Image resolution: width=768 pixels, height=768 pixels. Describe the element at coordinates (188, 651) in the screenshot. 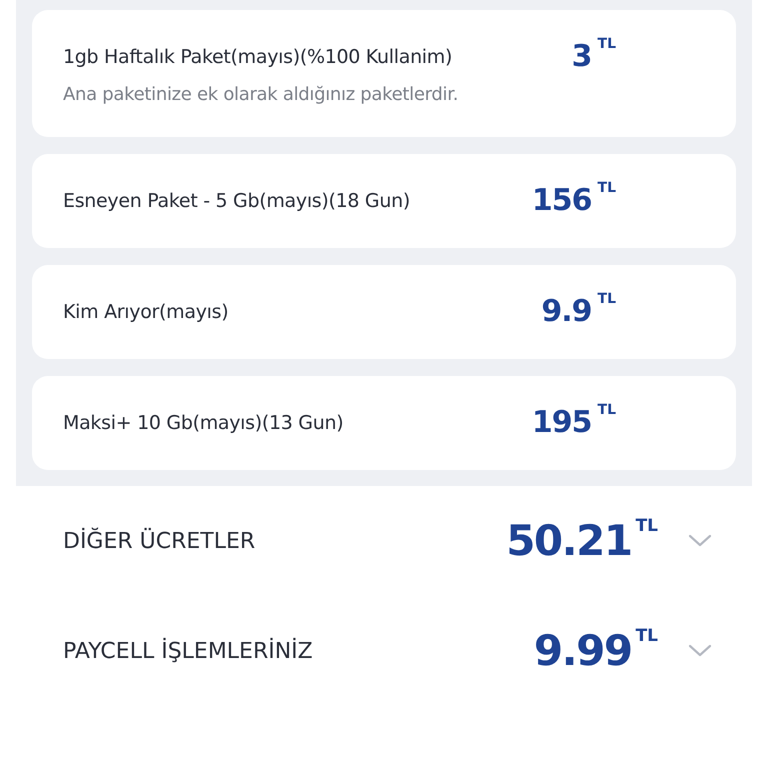

I see `section-title: PAYCELL İŞLEMLERİNİZ` at that location.